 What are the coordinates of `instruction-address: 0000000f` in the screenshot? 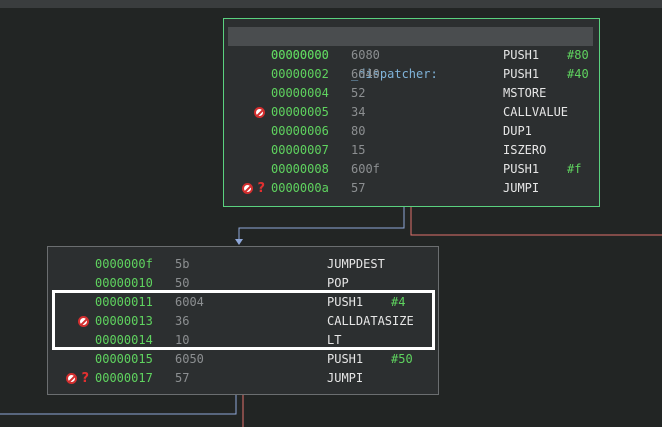 It's located at (124, 264).